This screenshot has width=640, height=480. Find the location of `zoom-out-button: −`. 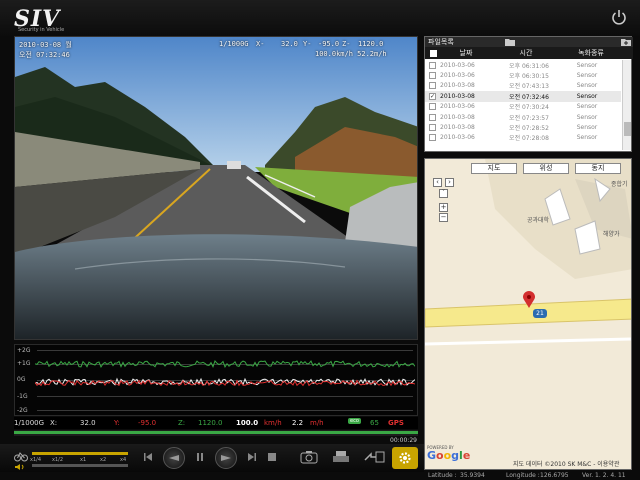

zoom-out-button: − is located at coordinates (443, 217).